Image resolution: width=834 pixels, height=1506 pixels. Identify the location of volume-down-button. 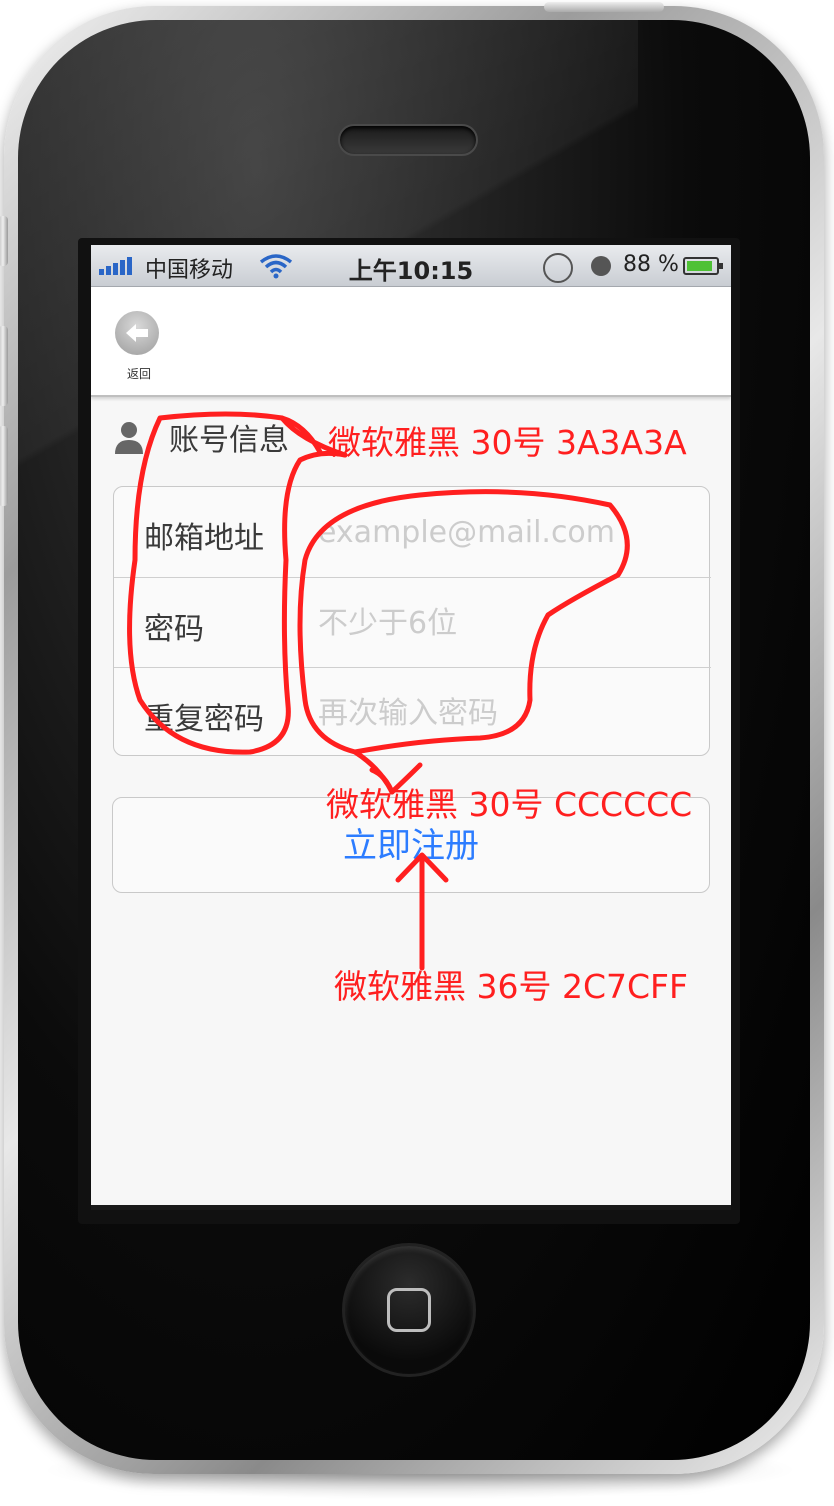
(4, 466).